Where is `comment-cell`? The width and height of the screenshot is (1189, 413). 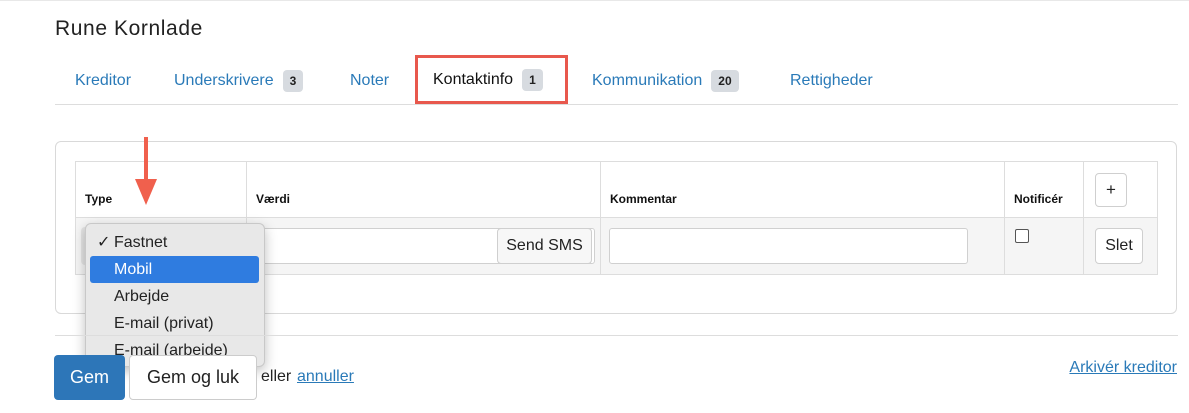
comment-cell is located at coordinates (802, 246).